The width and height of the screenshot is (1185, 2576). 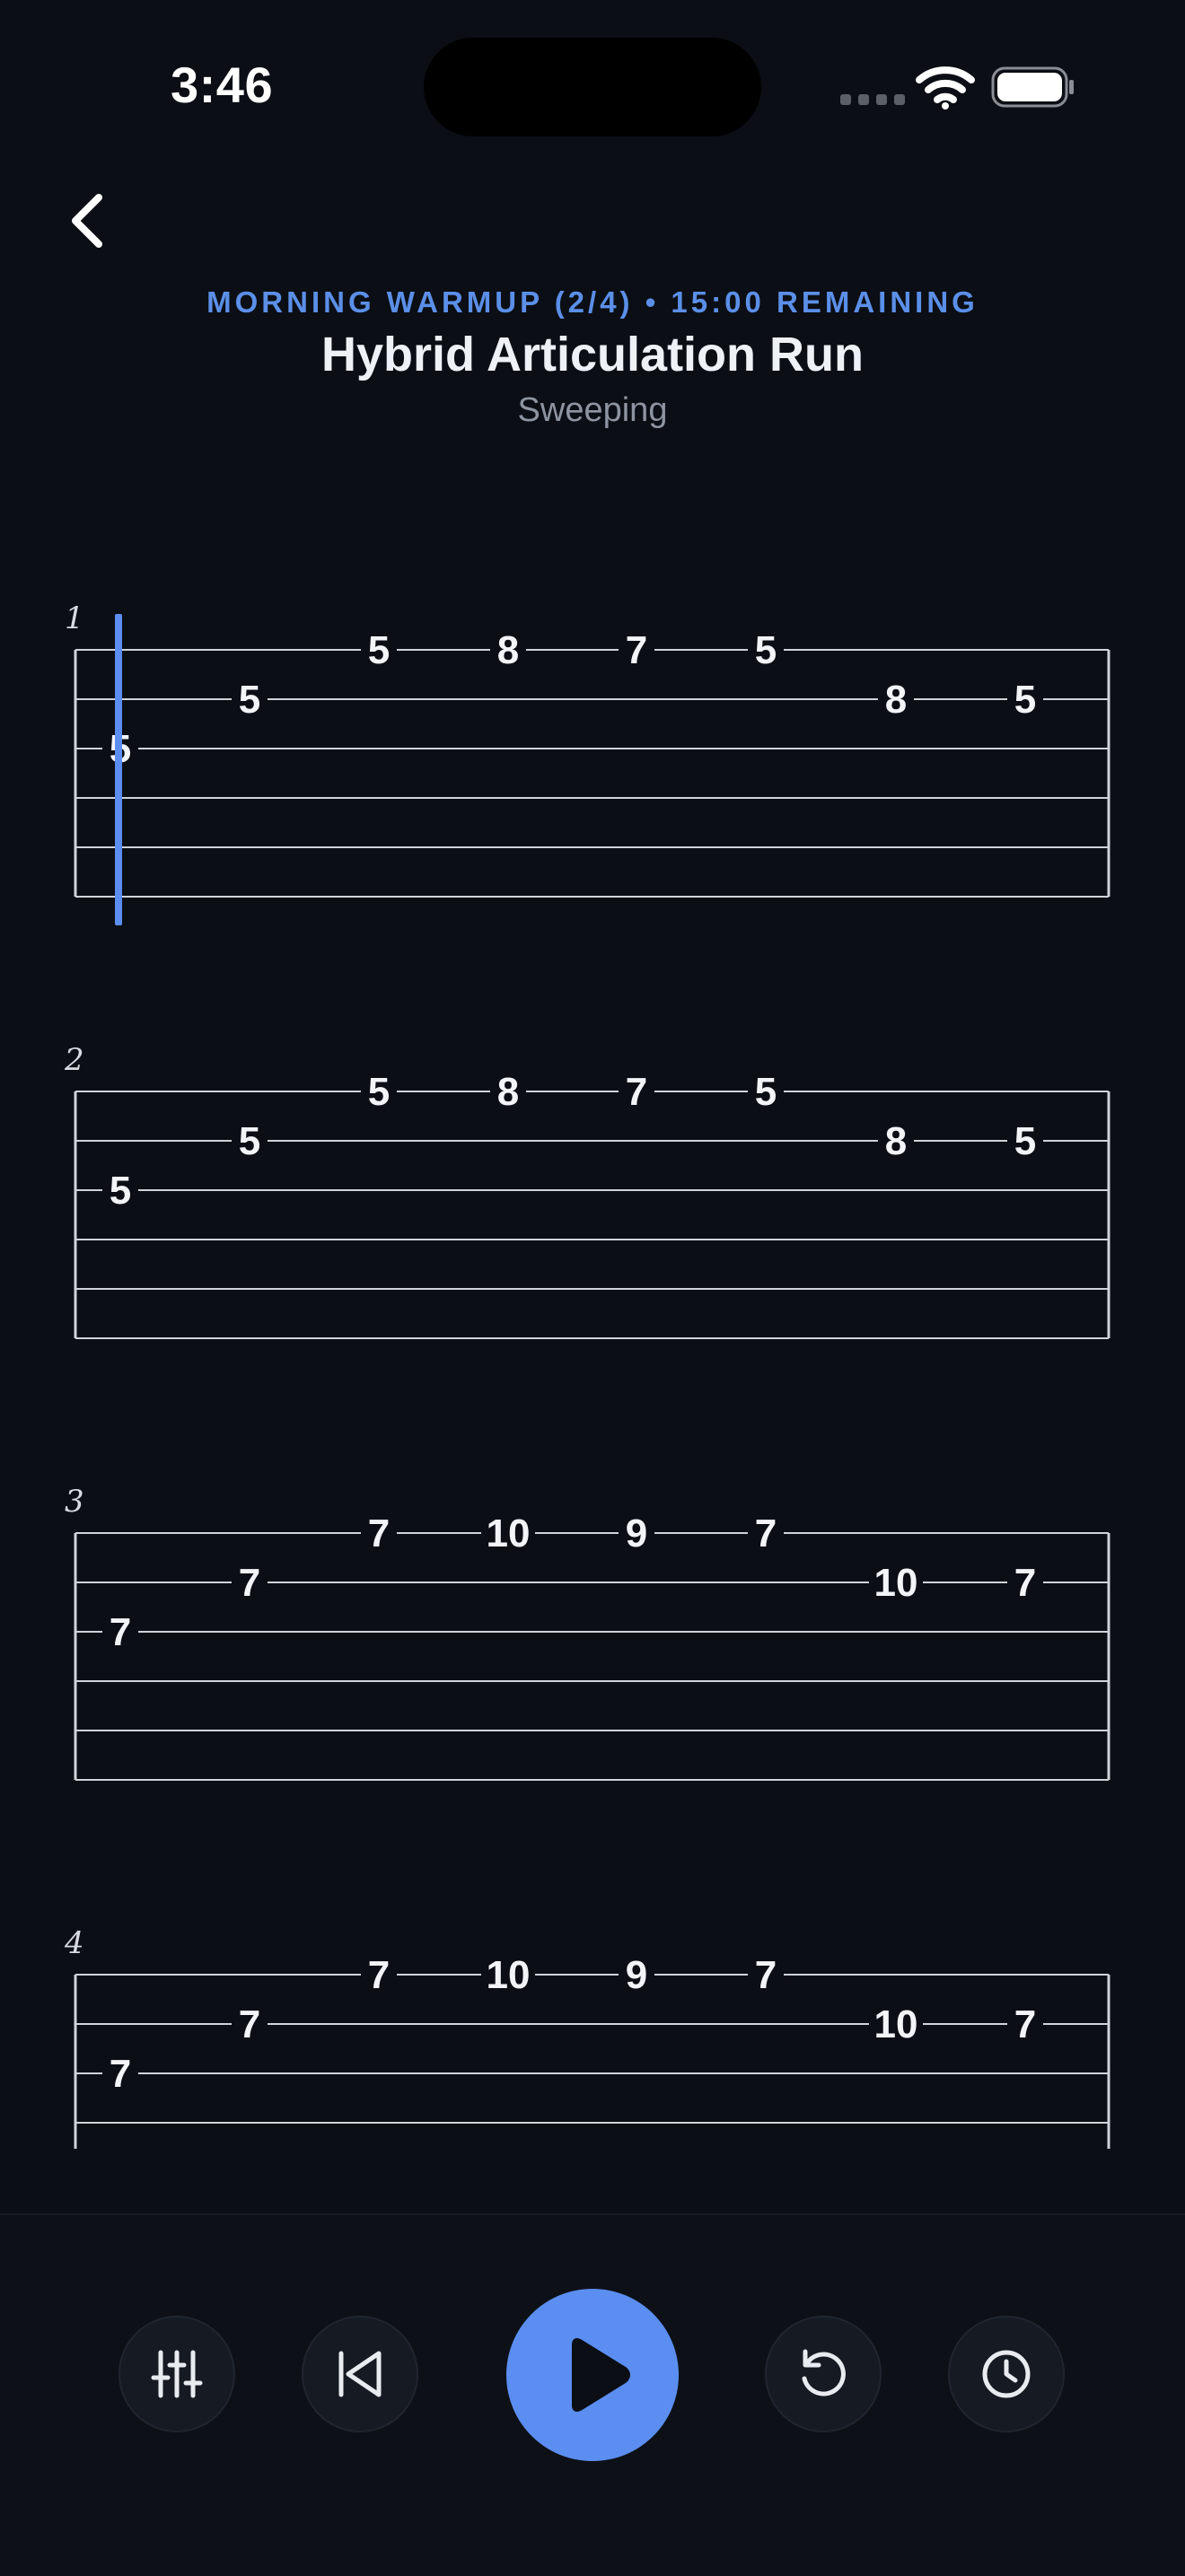 I want to click on back-button, so click(x=86, y=221).